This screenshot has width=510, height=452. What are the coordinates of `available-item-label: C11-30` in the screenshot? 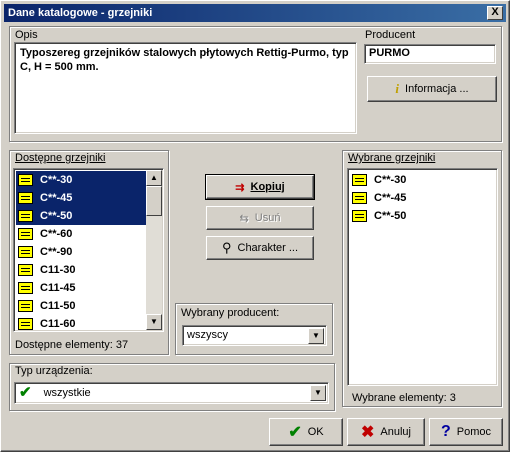 It's located at (58, 270).